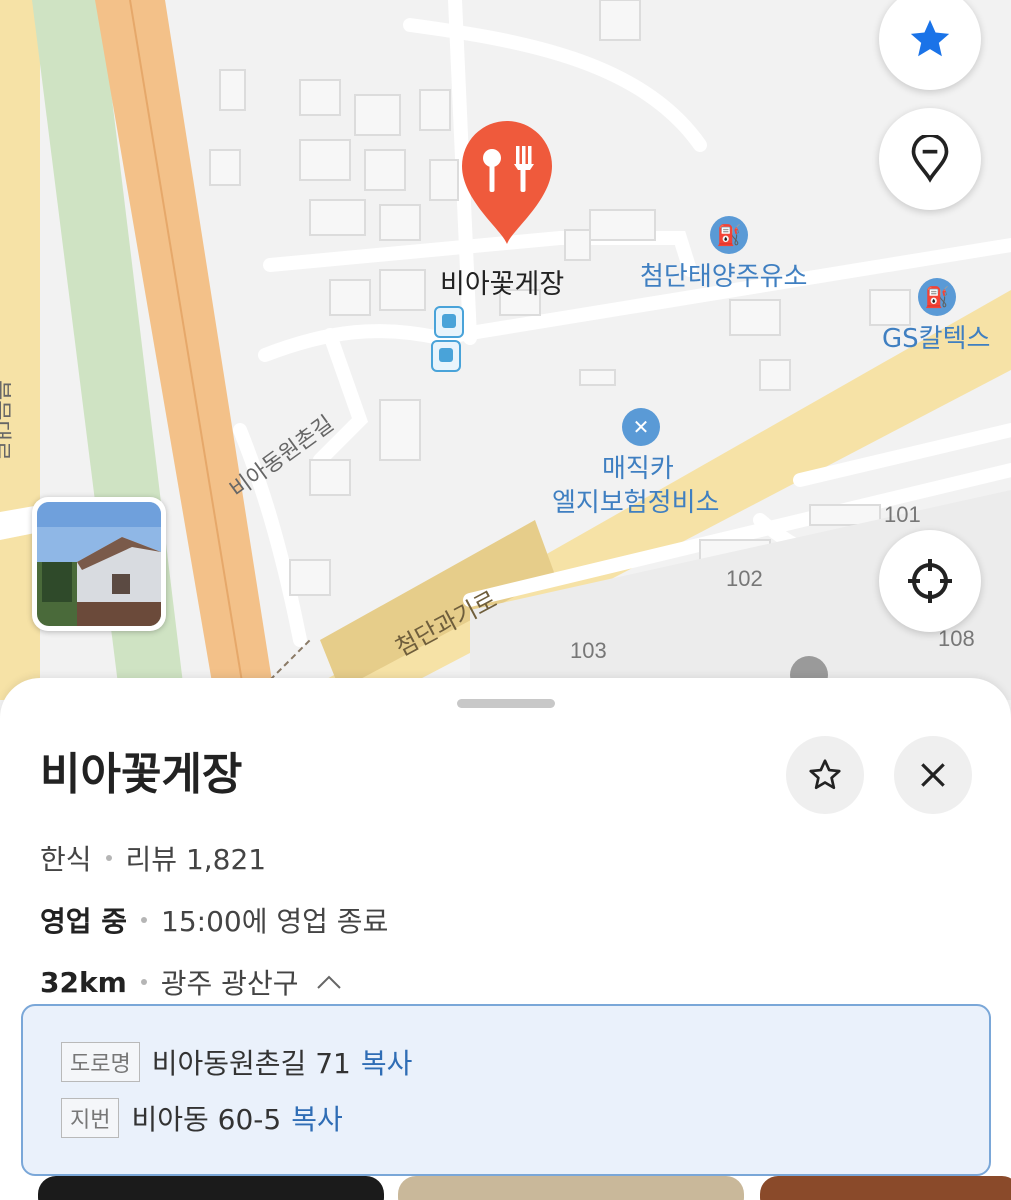  I want to click on building-number: 101, so click(902, 514).